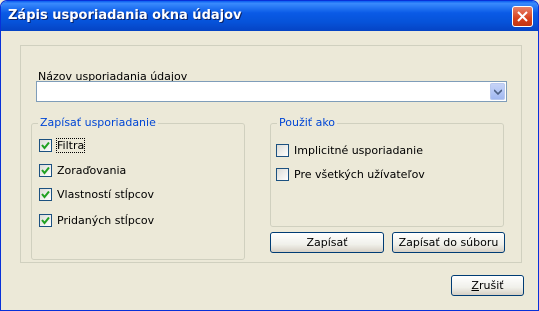  I want to click on checkbox-filter-box, so click(45, 145).